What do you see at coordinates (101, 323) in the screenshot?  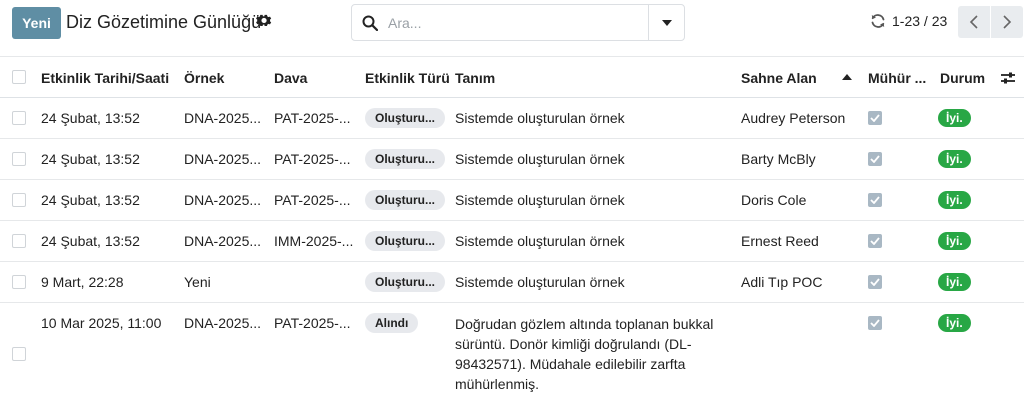 I see `cell-date: 10 Mar 2025, 11:00` at bounding box center [101, 323].